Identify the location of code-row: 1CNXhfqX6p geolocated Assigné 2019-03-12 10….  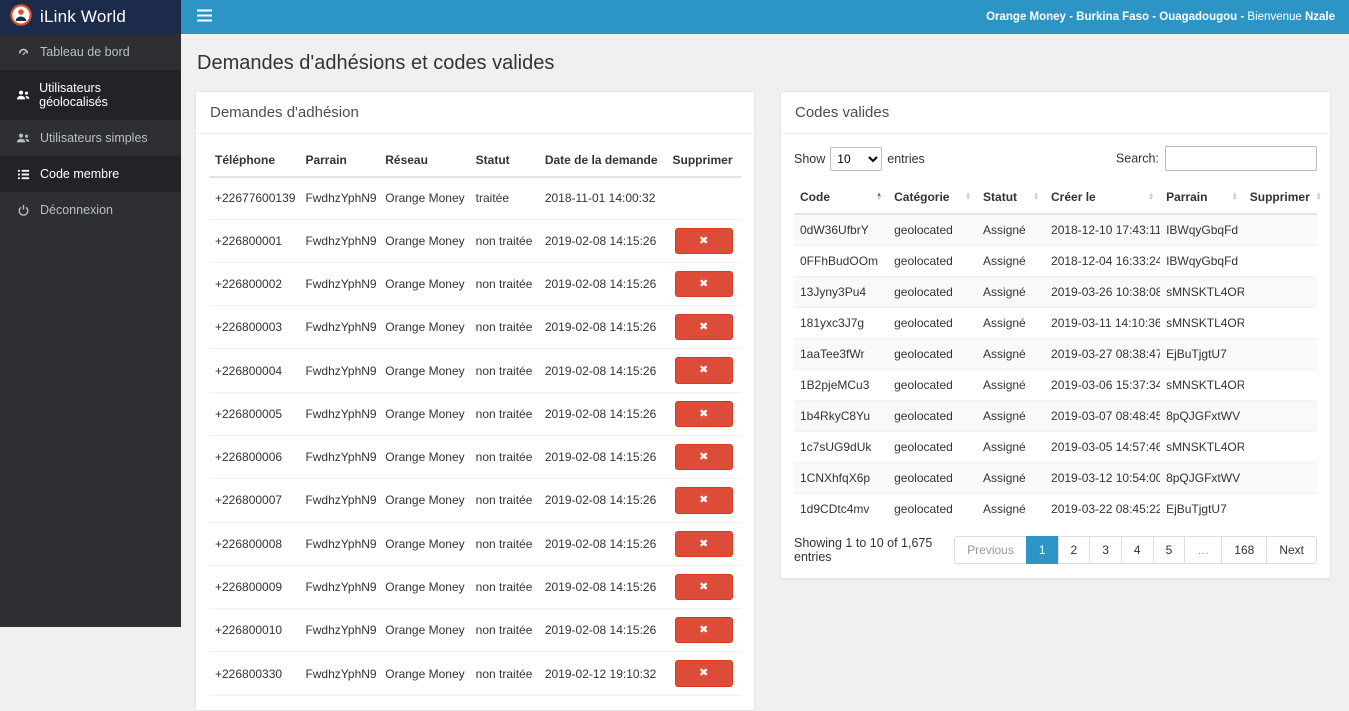
(1055, 478).